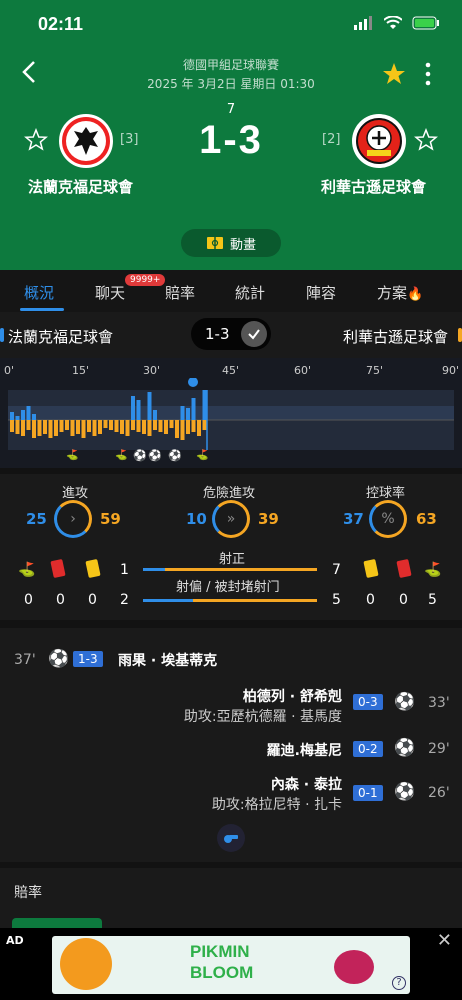  Describe the element at coordinates (444, 940) in the screenshot. I see `ad-close-icon: ✕` at that location.